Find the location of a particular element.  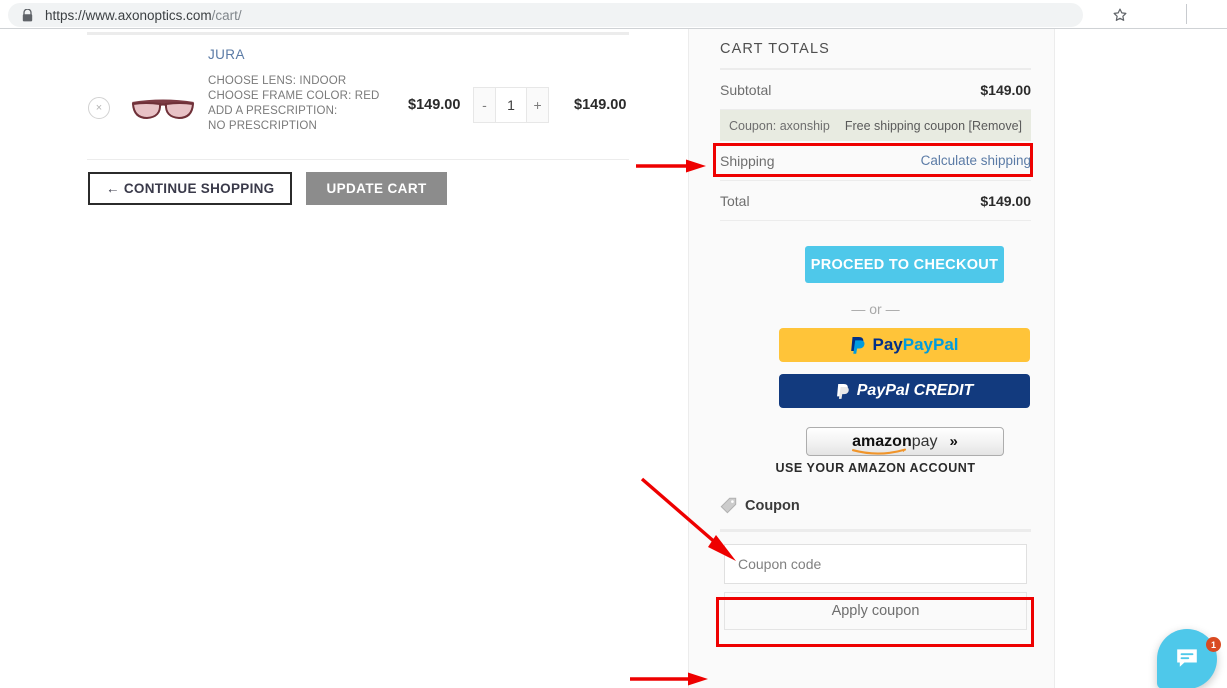

product-attribute: CHOOSE LENS: INDOOR is located at coordinates (277, 81).